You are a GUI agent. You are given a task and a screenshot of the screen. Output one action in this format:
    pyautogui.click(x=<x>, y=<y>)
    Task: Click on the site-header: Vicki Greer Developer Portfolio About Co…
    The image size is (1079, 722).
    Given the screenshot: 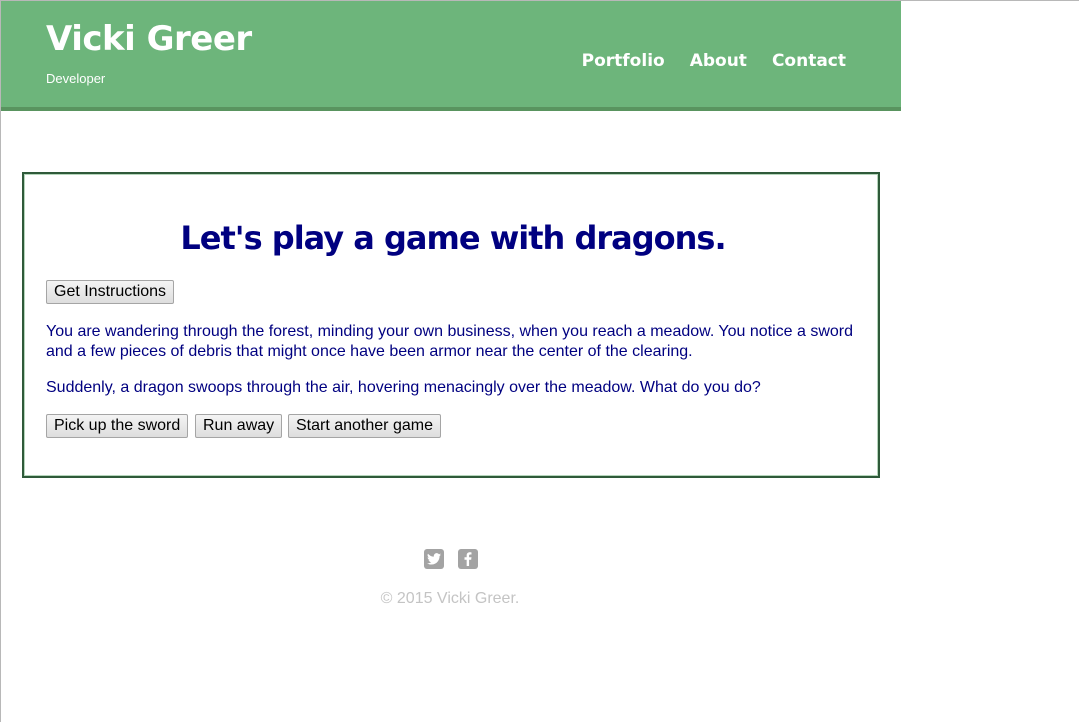 What is the action you would take?
    pyautogui.click(x=451, y=56)
    